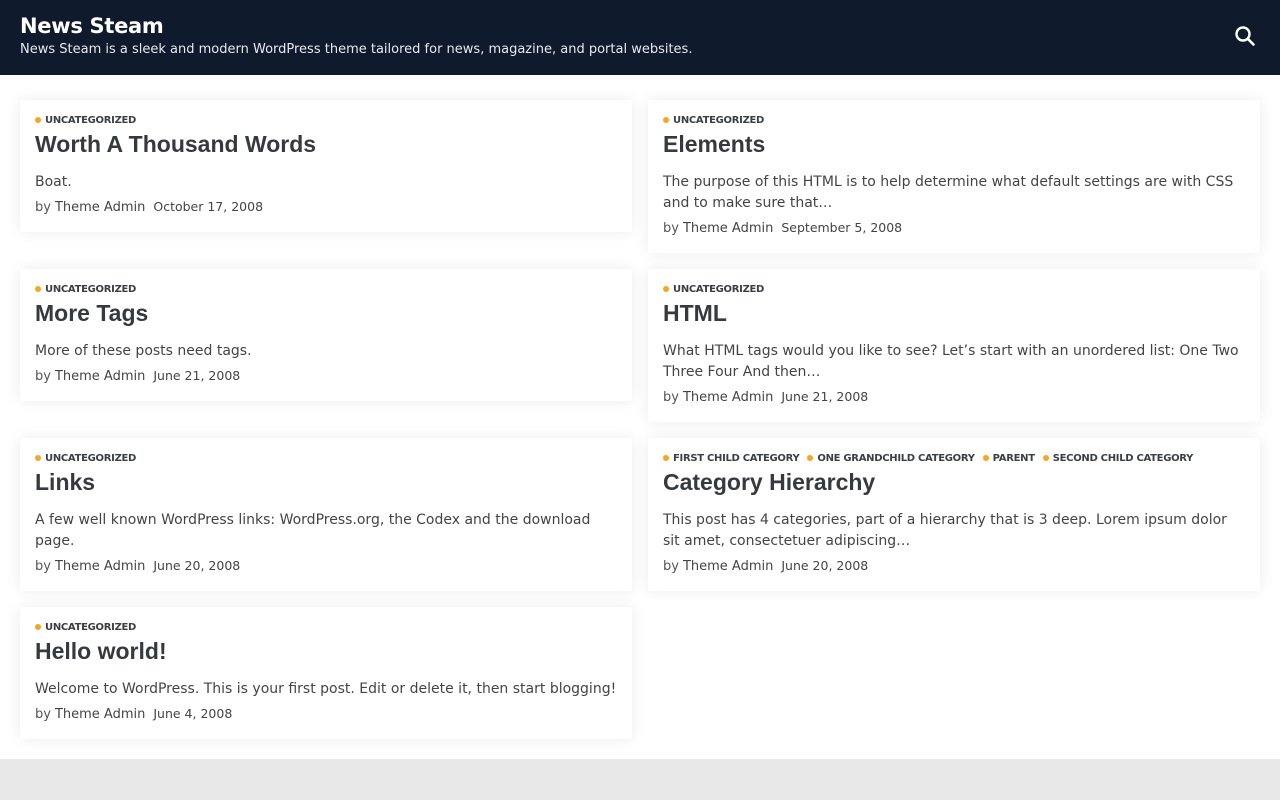 This screenshot has width=1280, height=800. What do you see at coordinates (101, 651) in the screenshot?
I see `post-title: Hello world!` at bounding box center [101, 651].